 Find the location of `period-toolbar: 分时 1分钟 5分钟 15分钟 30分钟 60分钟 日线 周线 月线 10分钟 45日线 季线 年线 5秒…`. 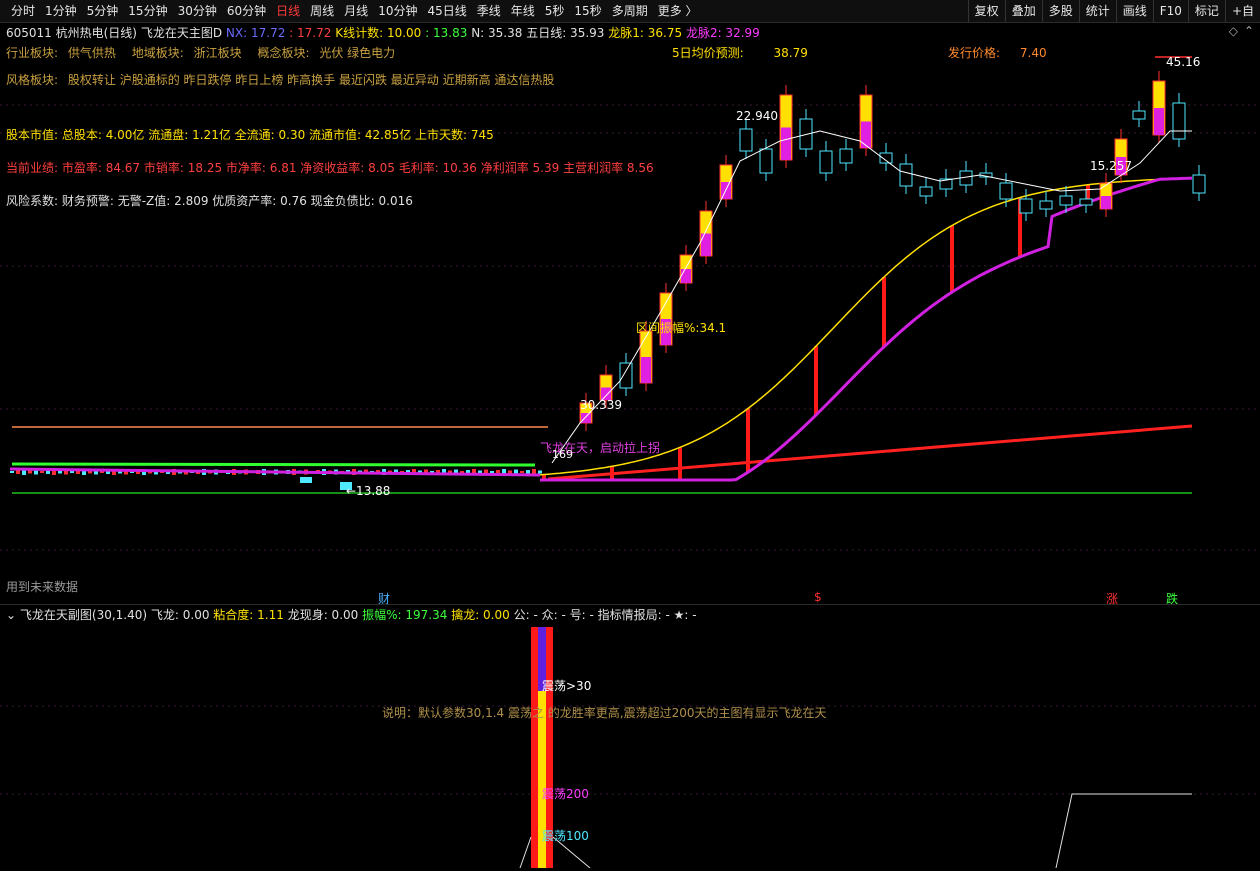

period-toolbar: 分时 1分钟 5分钟 15分钟 30分钟 60分钟 日线 周线 月线 10分钟 45日线 季线 年线 5秒… is located at coordinates (630, 11).